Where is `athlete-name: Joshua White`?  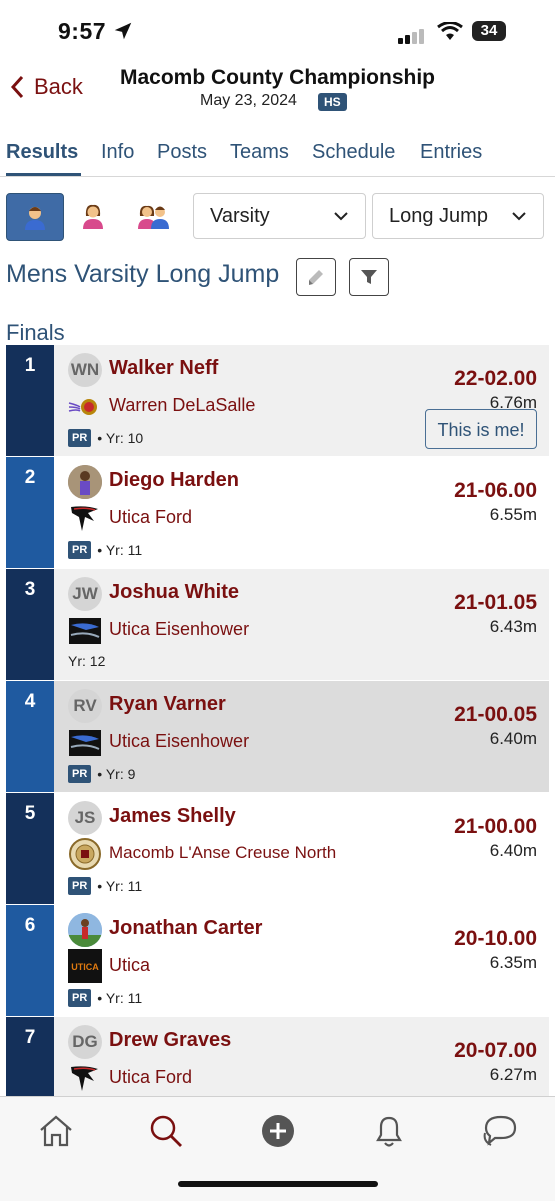 athlete-name: Joshua White is located at coordinates (174, 592).